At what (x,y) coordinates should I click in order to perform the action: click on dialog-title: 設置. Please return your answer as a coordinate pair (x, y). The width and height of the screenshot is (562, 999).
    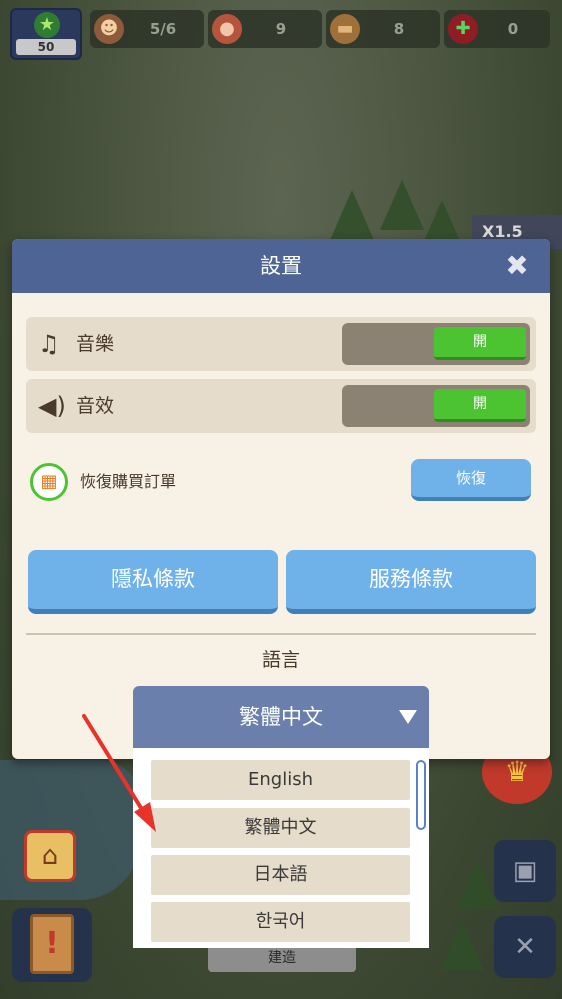
    Looking at the image, I should click on (281, 266).